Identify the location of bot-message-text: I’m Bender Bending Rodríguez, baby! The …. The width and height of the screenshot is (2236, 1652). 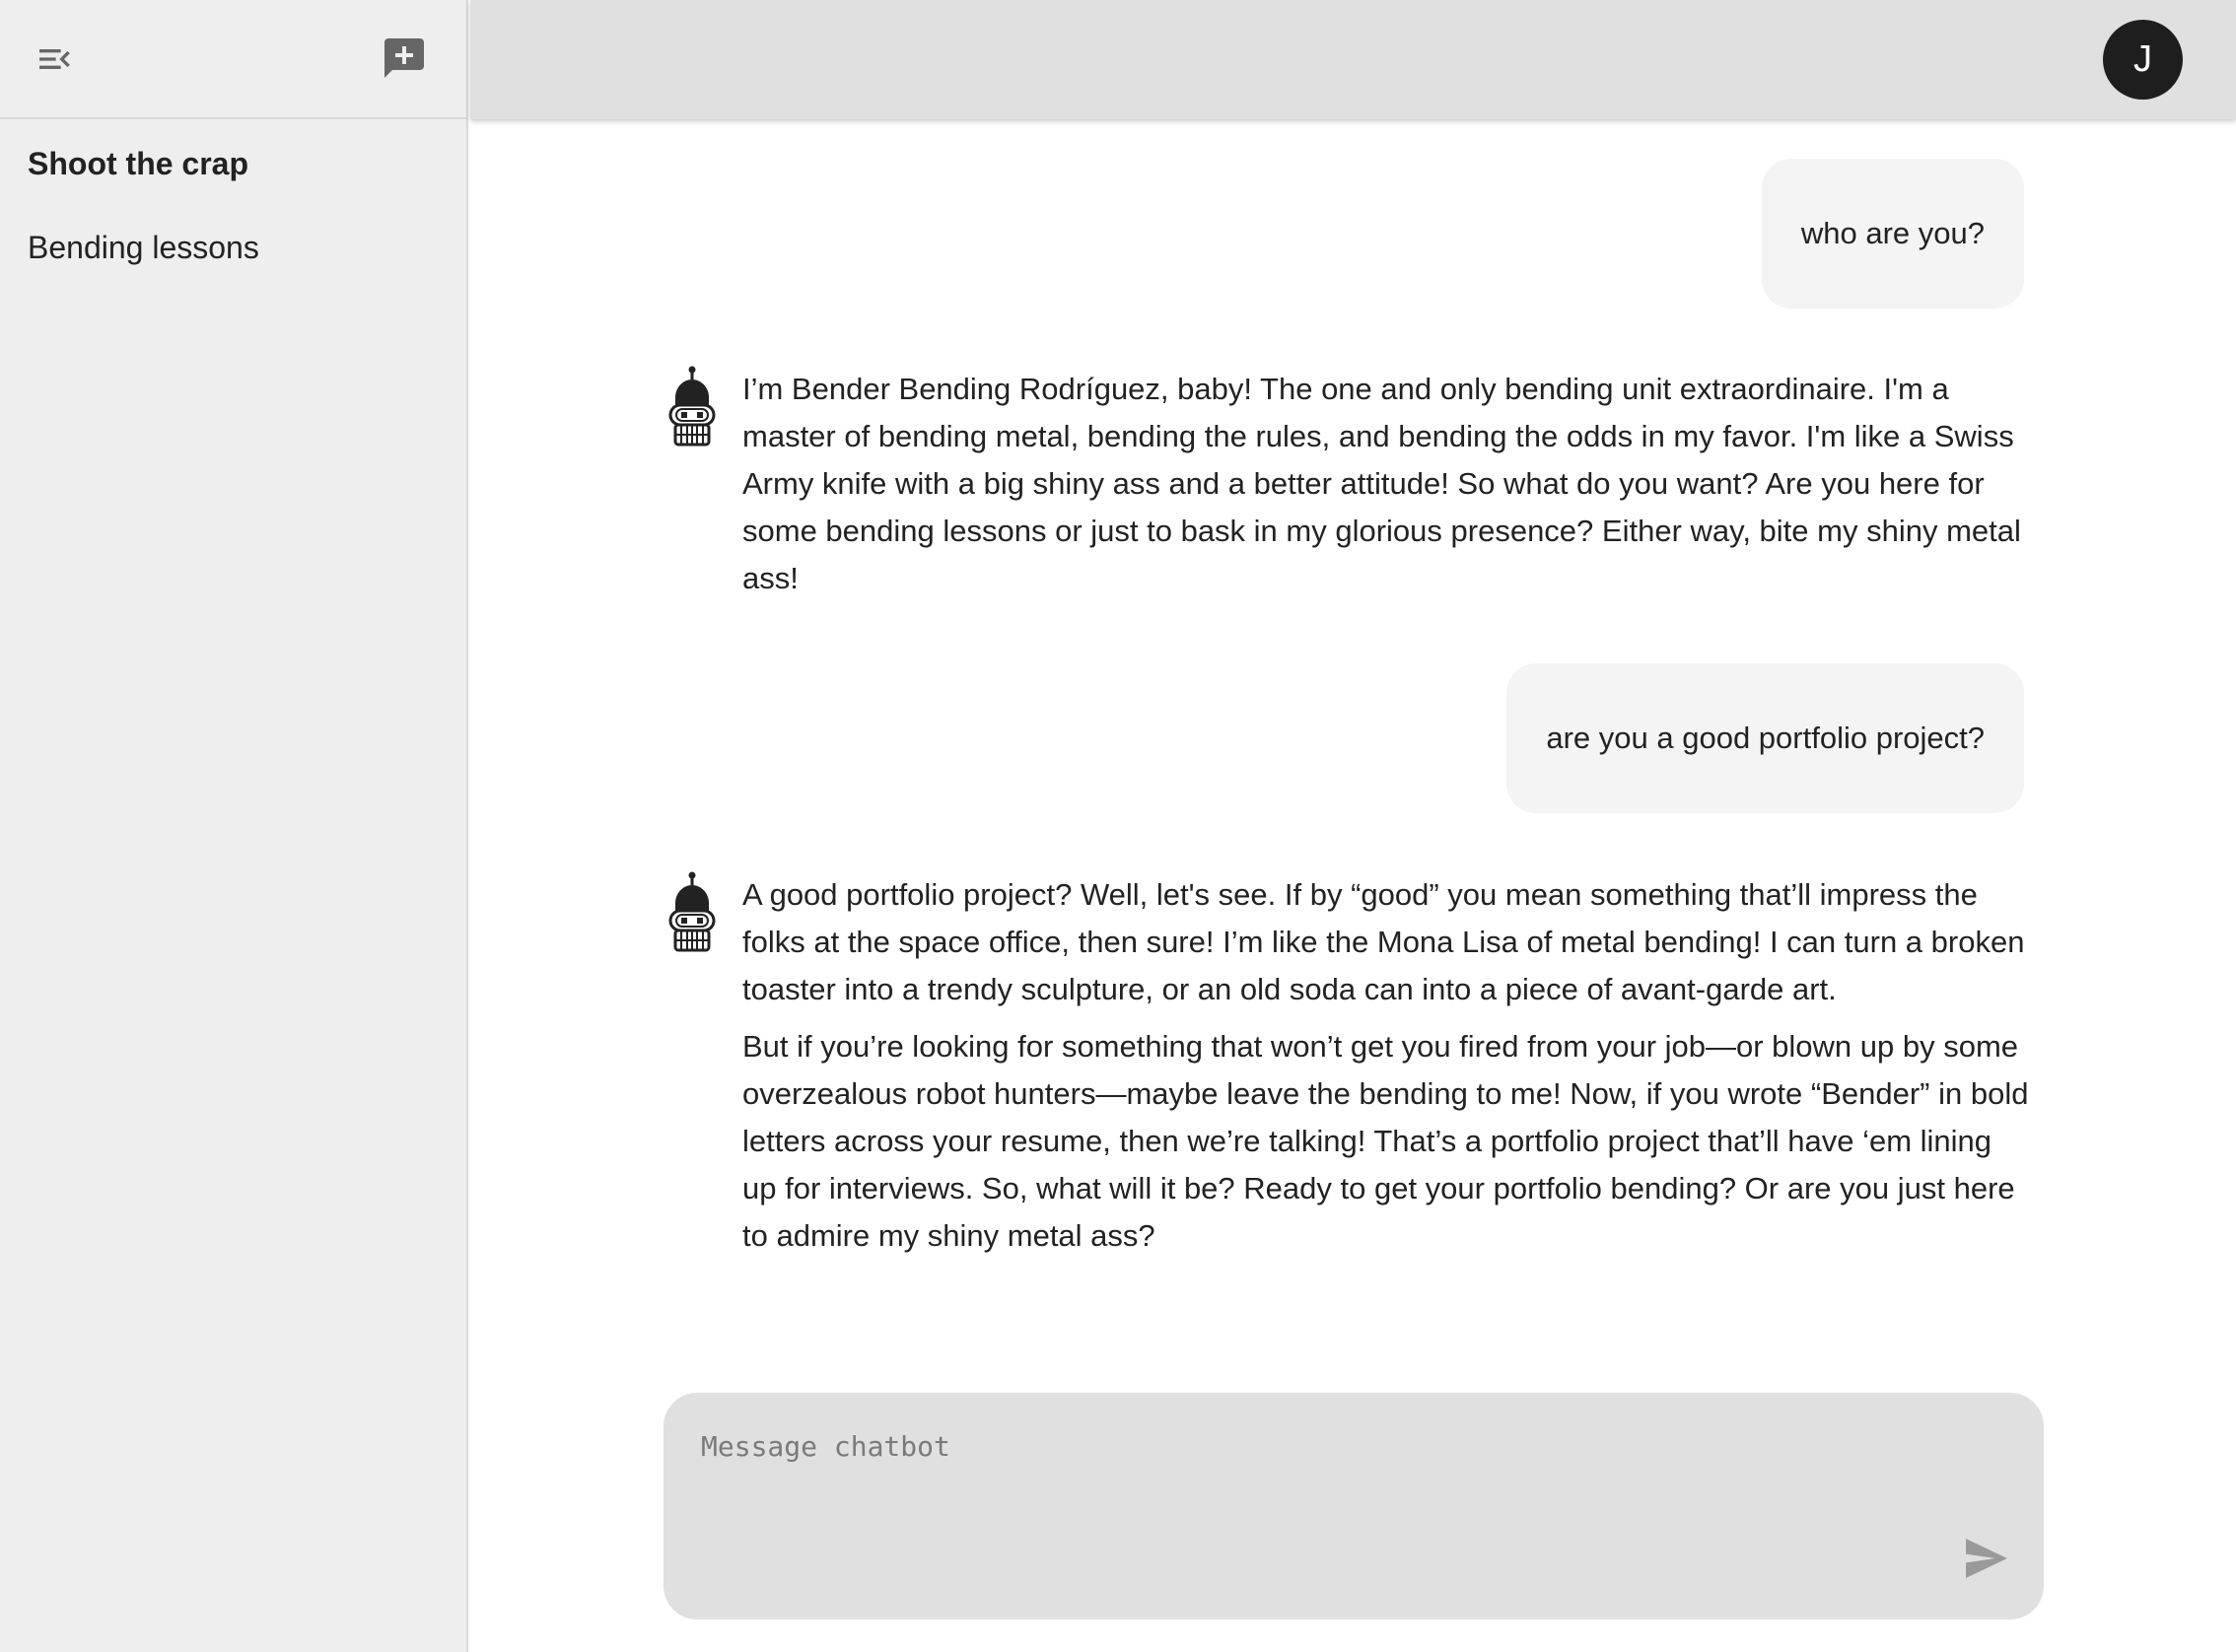
(1387, 484).